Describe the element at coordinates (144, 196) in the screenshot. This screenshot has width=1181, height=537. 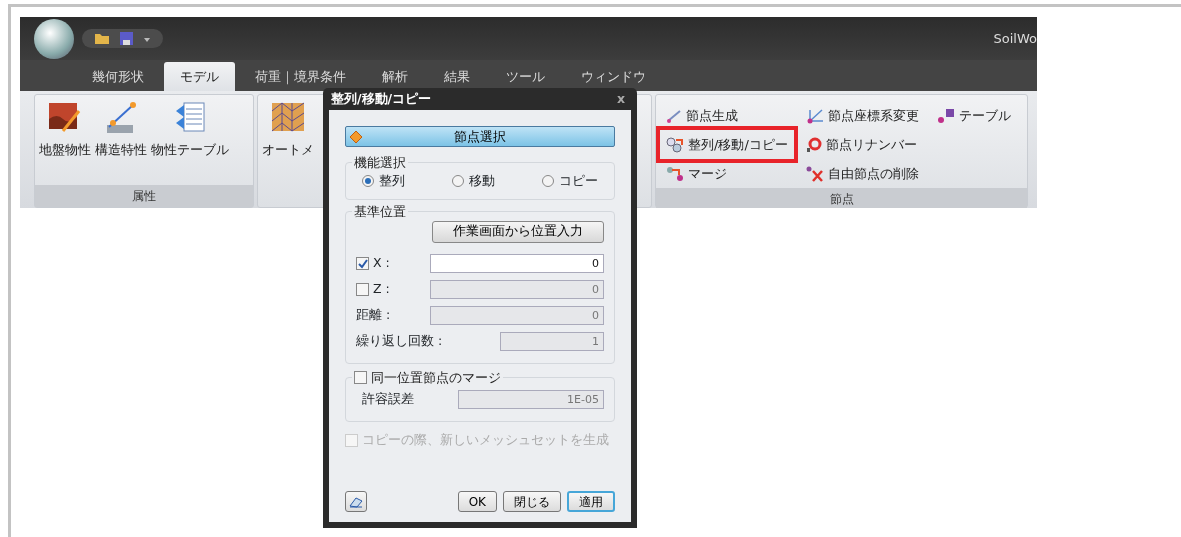
I see `group-label: 属性` at that location.